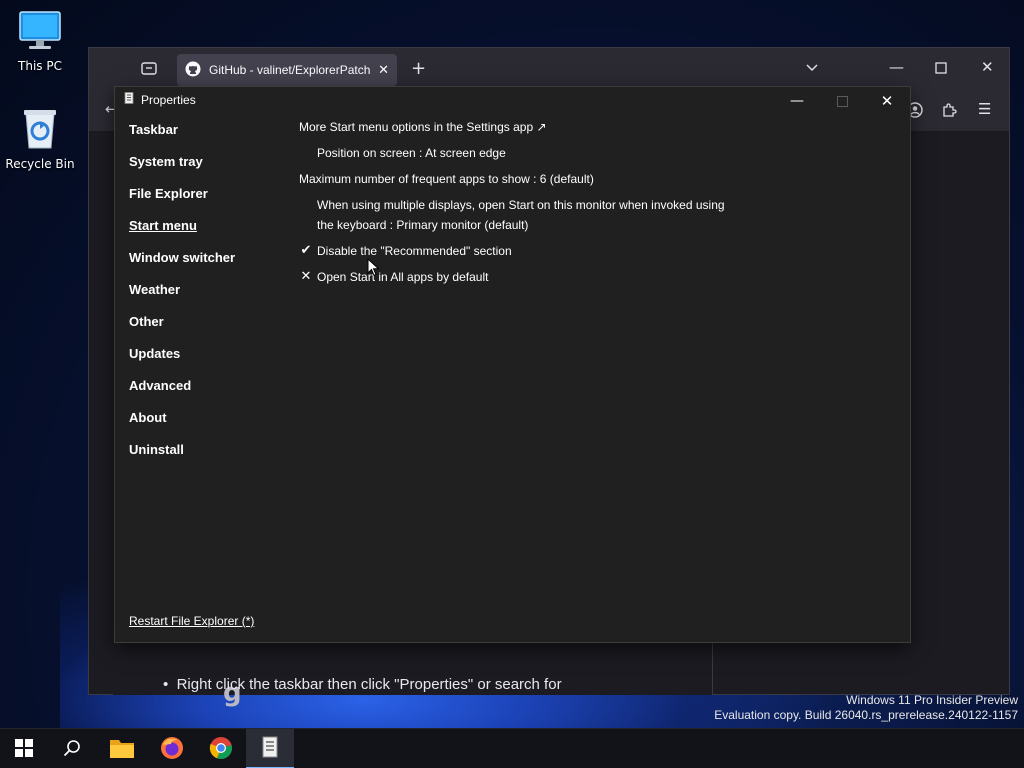  I want to click on browser-close-button: ✕, so click(987, 67).